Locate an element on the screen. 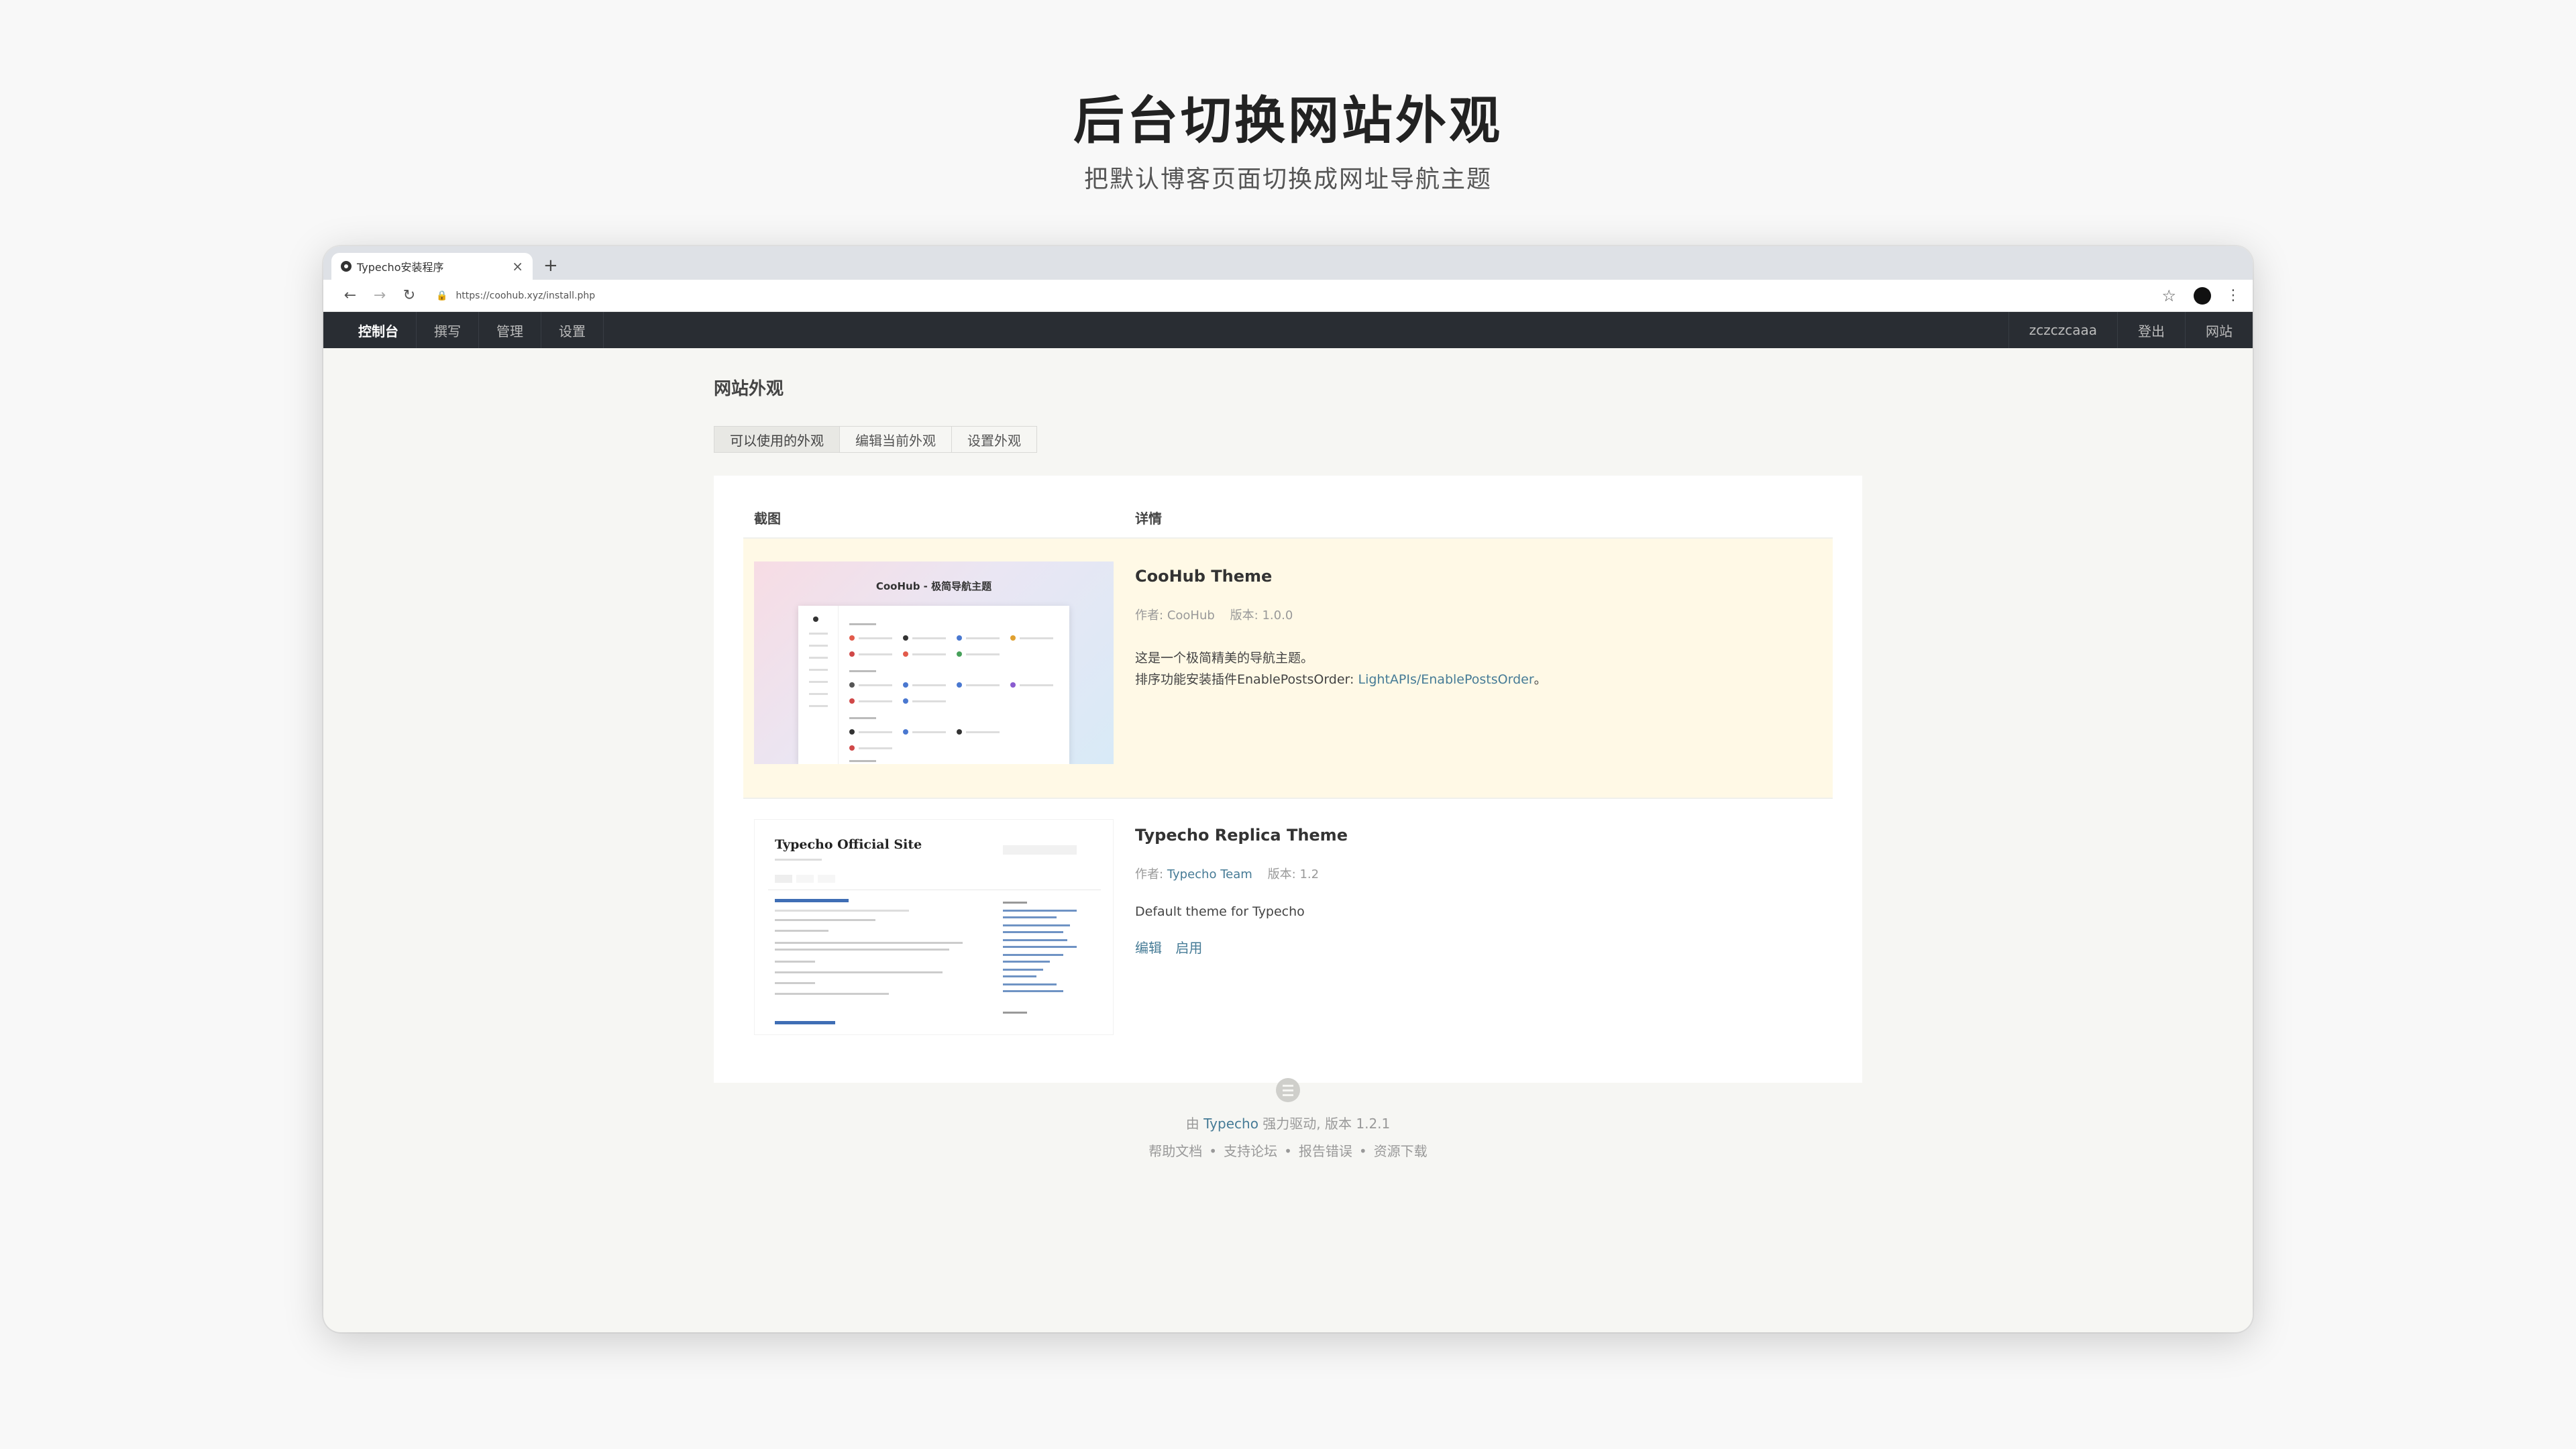 The height and width of the screenshot is (1449, 2576). report-bug-link: 报告错误 is located at coordinates (1325, 1151).